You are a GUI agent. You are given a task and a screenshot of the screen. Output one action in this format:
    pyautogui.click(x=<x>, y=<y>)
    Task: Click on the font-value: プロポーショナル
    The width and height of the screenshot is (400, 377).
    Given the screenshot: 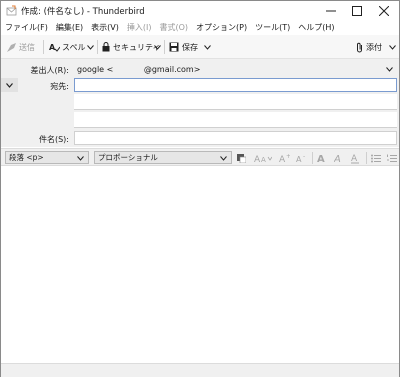 What is the action you would take?
    pyautogui.click(x=128, y=157)
    